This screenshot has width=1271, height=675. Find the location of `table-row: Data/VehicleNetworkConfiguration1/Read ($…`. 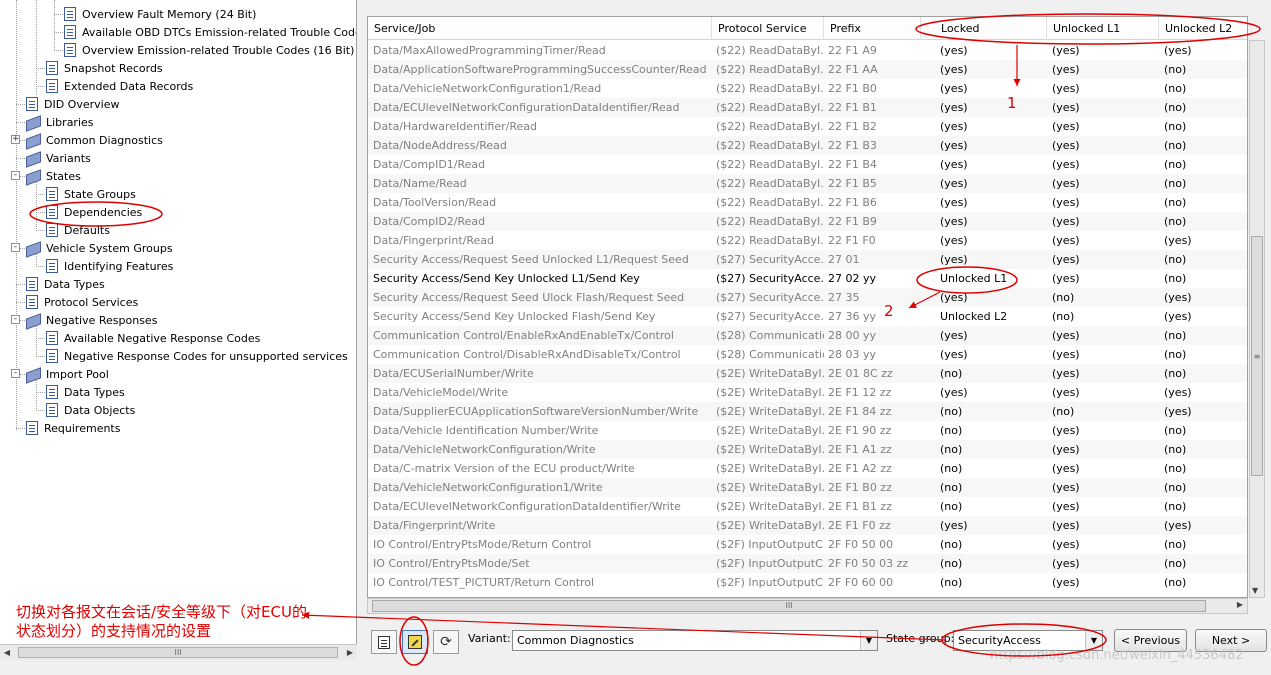

table-row: Data/VehicleNetworkConfiguration1/Read ($… is located at coordinates (807, 88).